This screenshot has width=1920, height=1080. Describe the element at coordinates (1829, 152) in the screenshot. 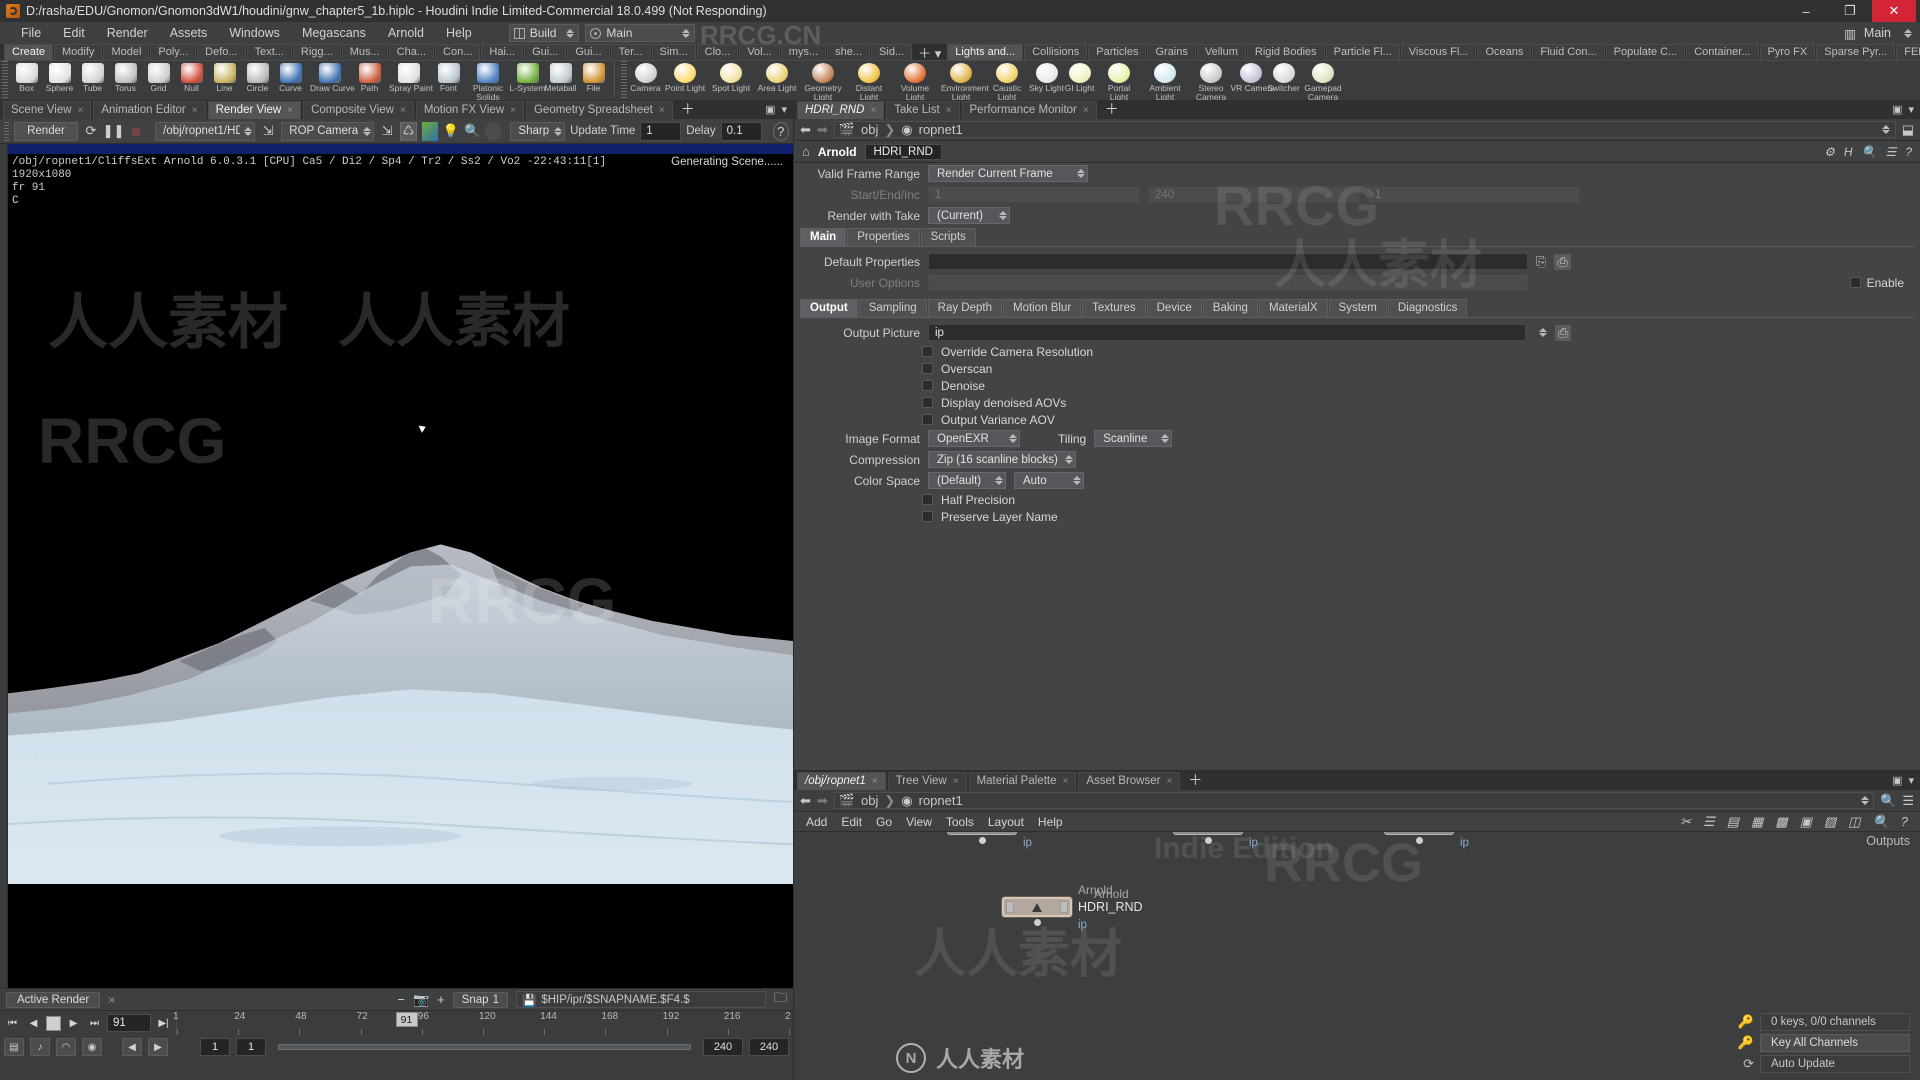

I see `gear-icon: ⚙` at that location.